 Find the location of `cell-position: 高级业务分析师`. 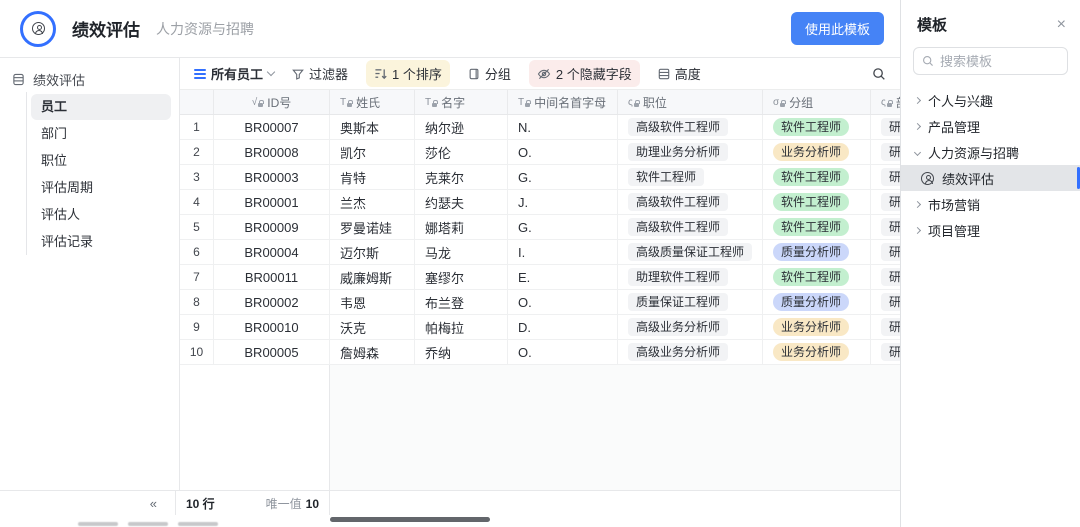

cell-position: 高级业务分析师 is located at coordinates (690, 327).